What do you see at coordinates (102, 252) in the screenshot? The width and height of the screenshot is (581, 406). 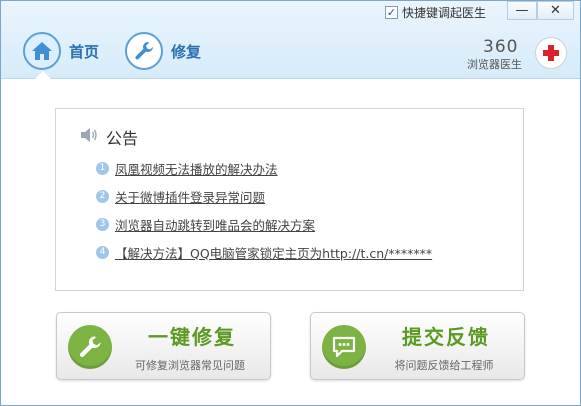 I see `item-number: 4` at bounding box center [102, 252].